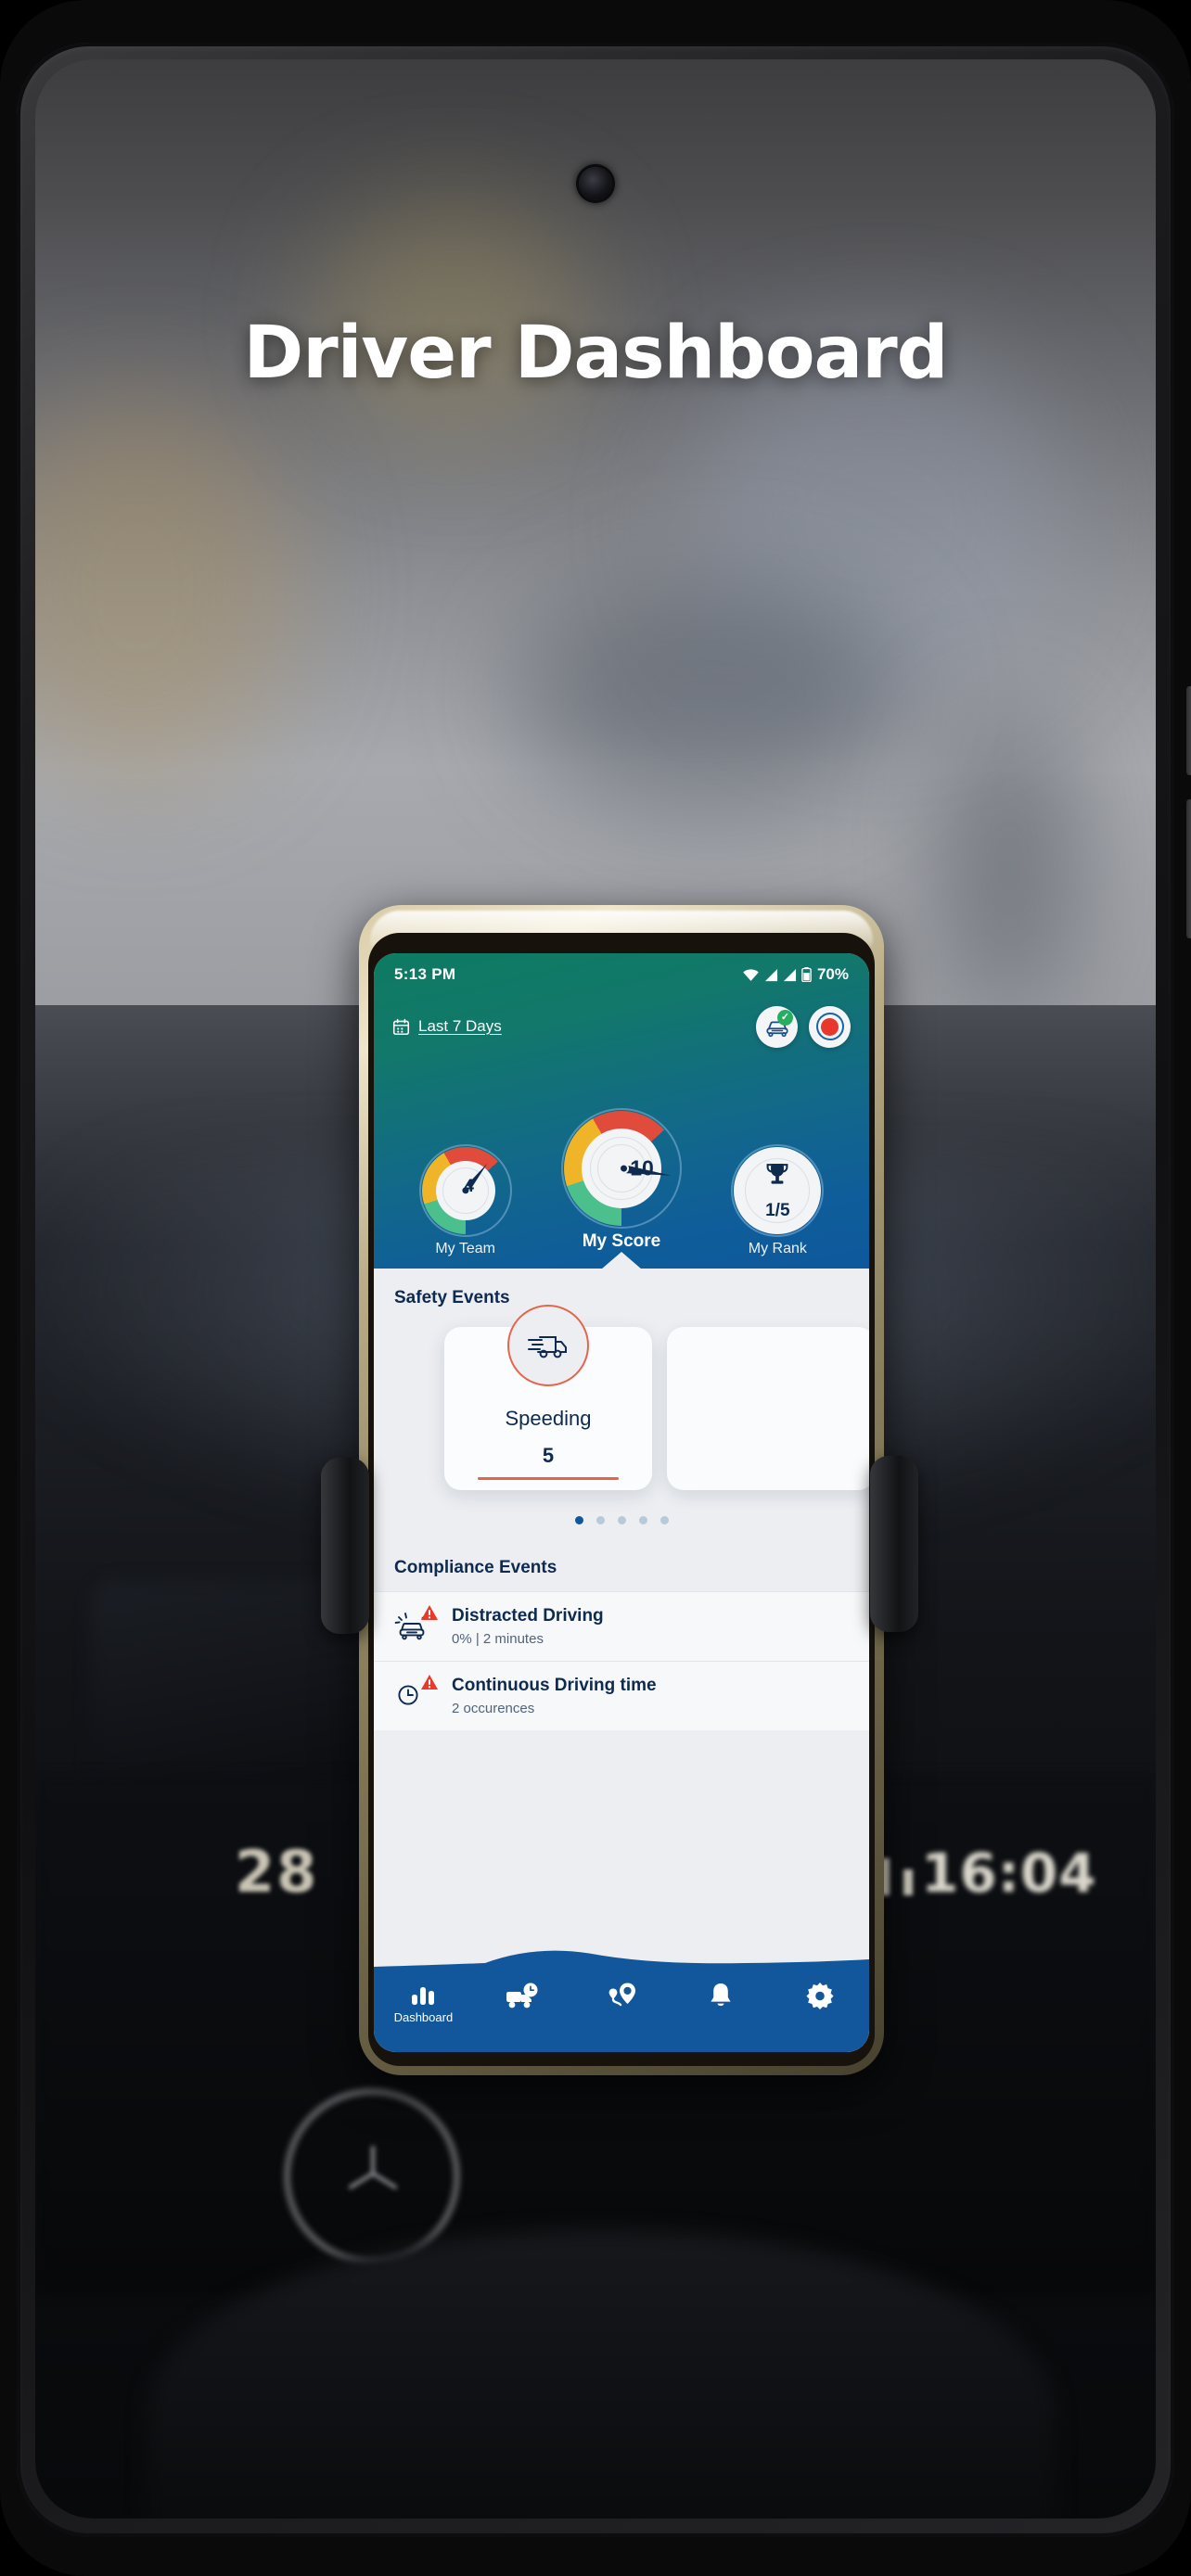 Image resolution: width=1191 pixels, height=2576 pixels. I want to click on page-title: Driver Dashboard, so click(595, 353).